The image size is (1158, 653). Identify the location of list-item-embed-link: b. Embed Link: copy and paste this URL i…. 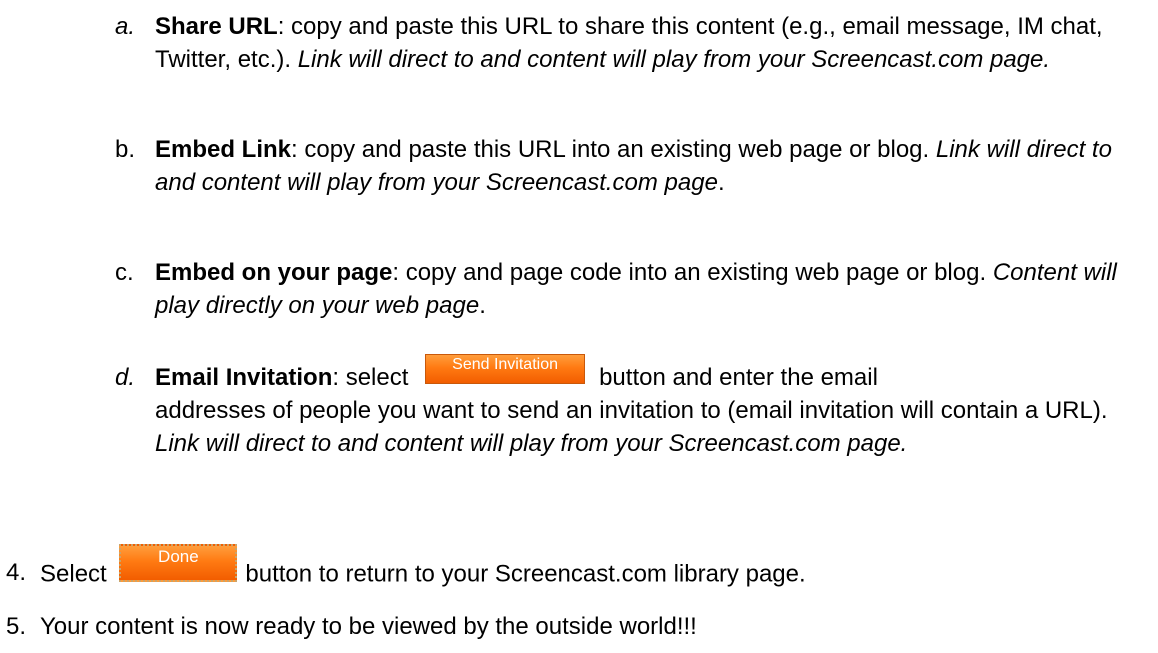
(630, 166).